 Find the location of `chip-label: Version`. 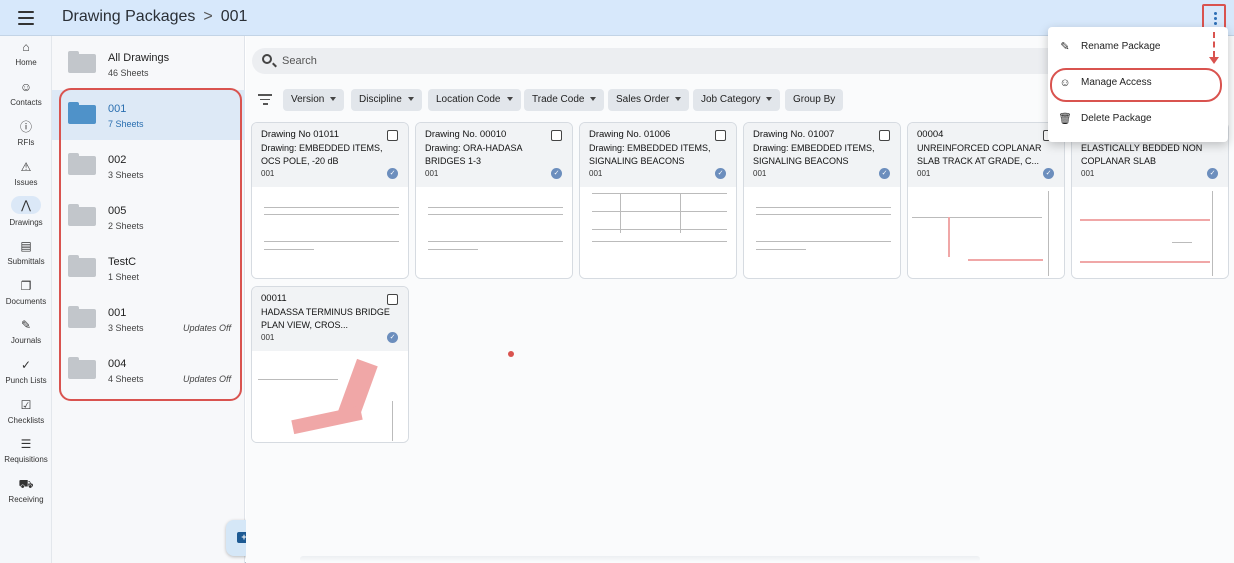

chip-label: Version is located at coordinates (308, 99).